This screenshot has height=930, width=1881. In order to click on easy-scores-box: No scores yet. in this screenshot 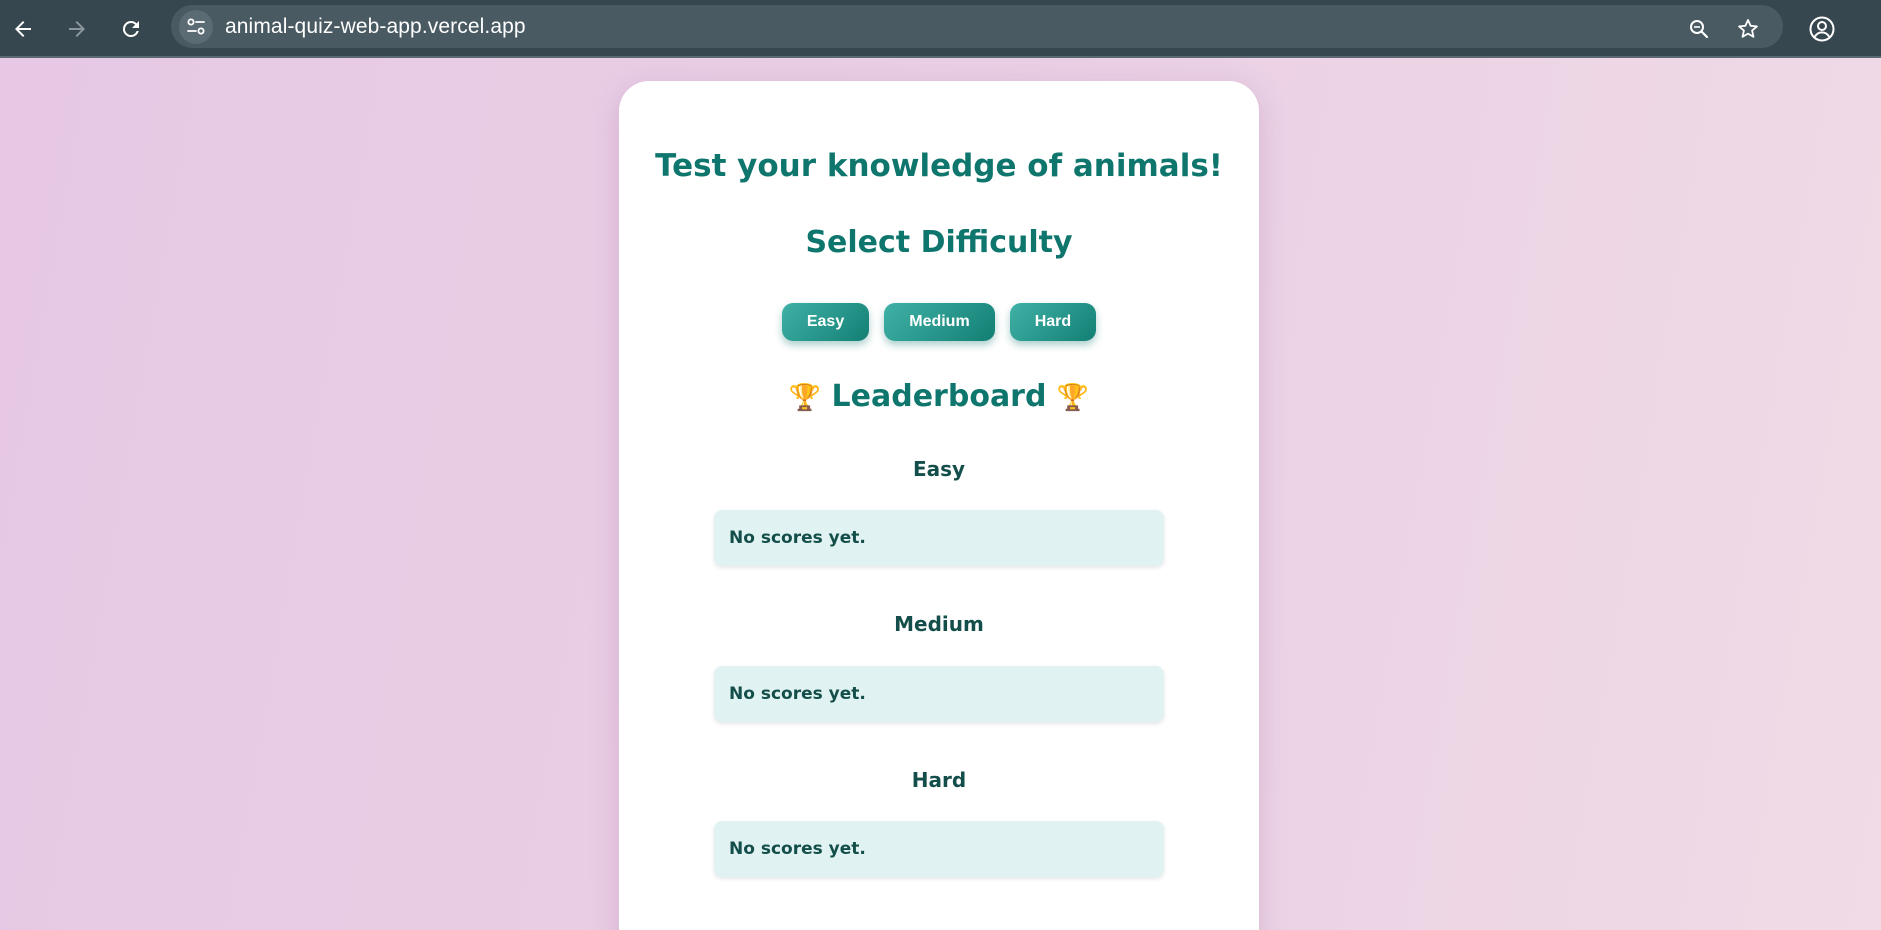, I will do `click(939, 538)`.